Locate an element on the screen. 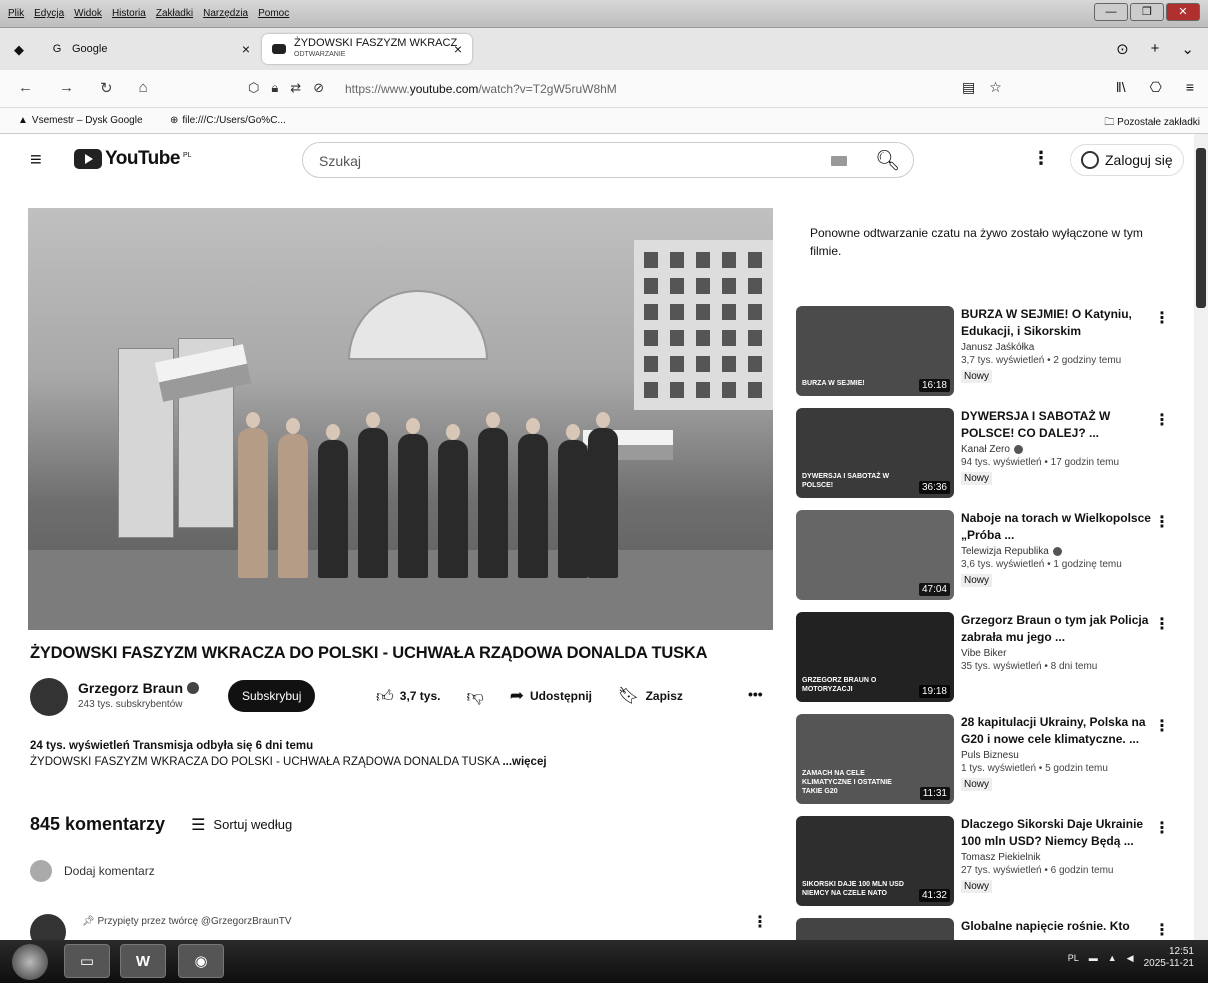 The width and height of the screenshot is (1208, 983). menu-icon: ≡ is located at coordinates (1190, 87).